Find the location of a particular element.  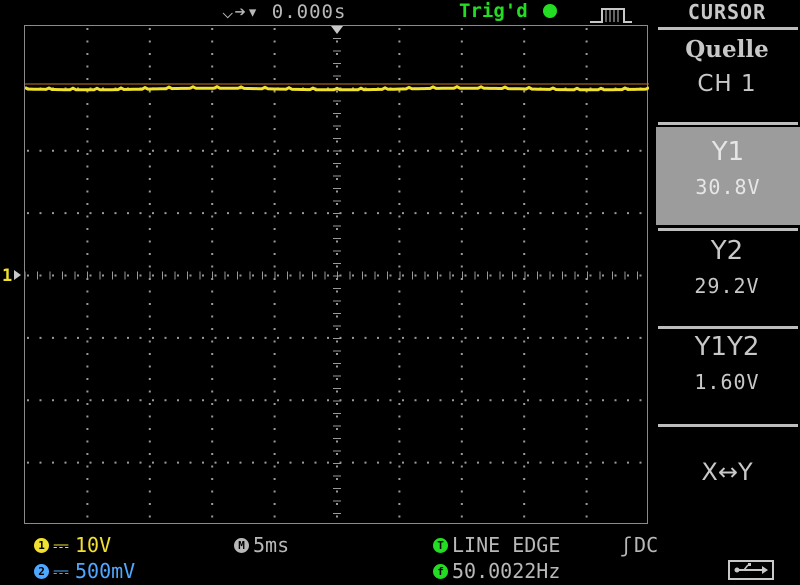

usb-icon is located at coordinates (751, 570).